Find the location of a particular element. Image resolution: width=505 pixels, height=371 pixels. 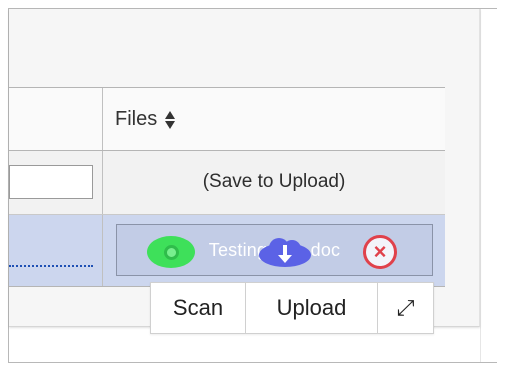

sort-descending-icon is located at coordinates (170, 125).